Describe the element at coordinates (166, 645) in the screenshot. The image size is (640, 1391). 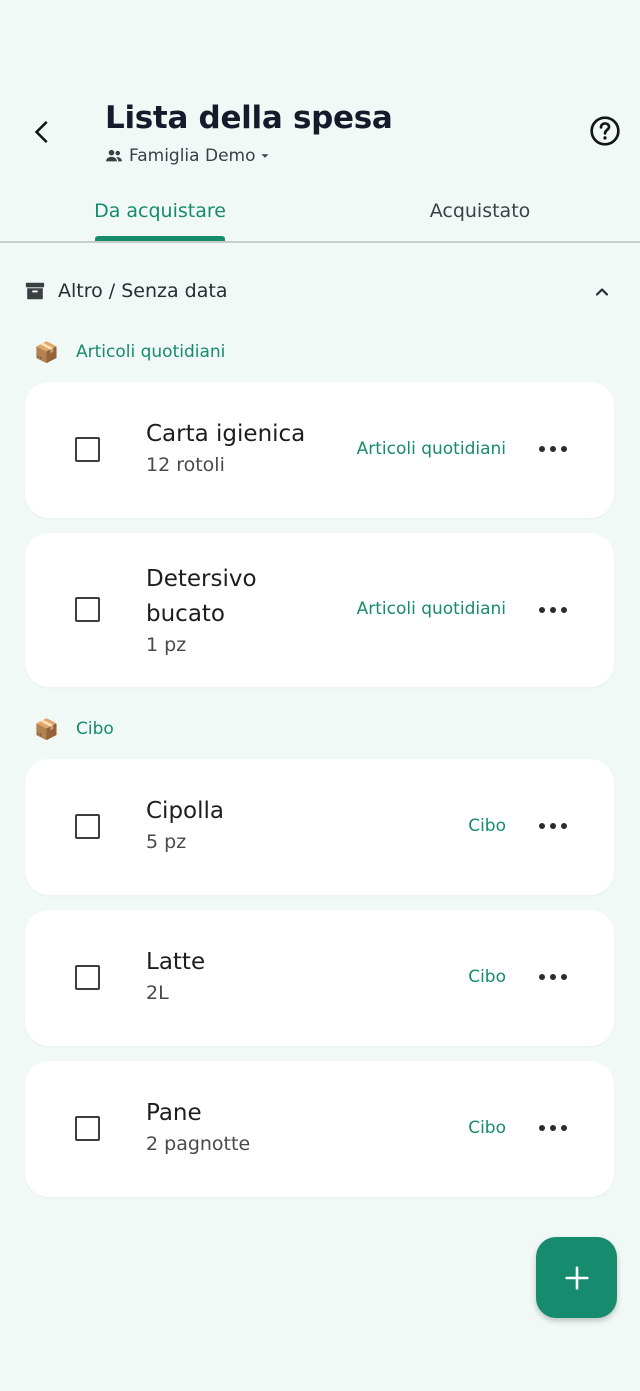
I see `item-quantity: 1 pz` at that location.